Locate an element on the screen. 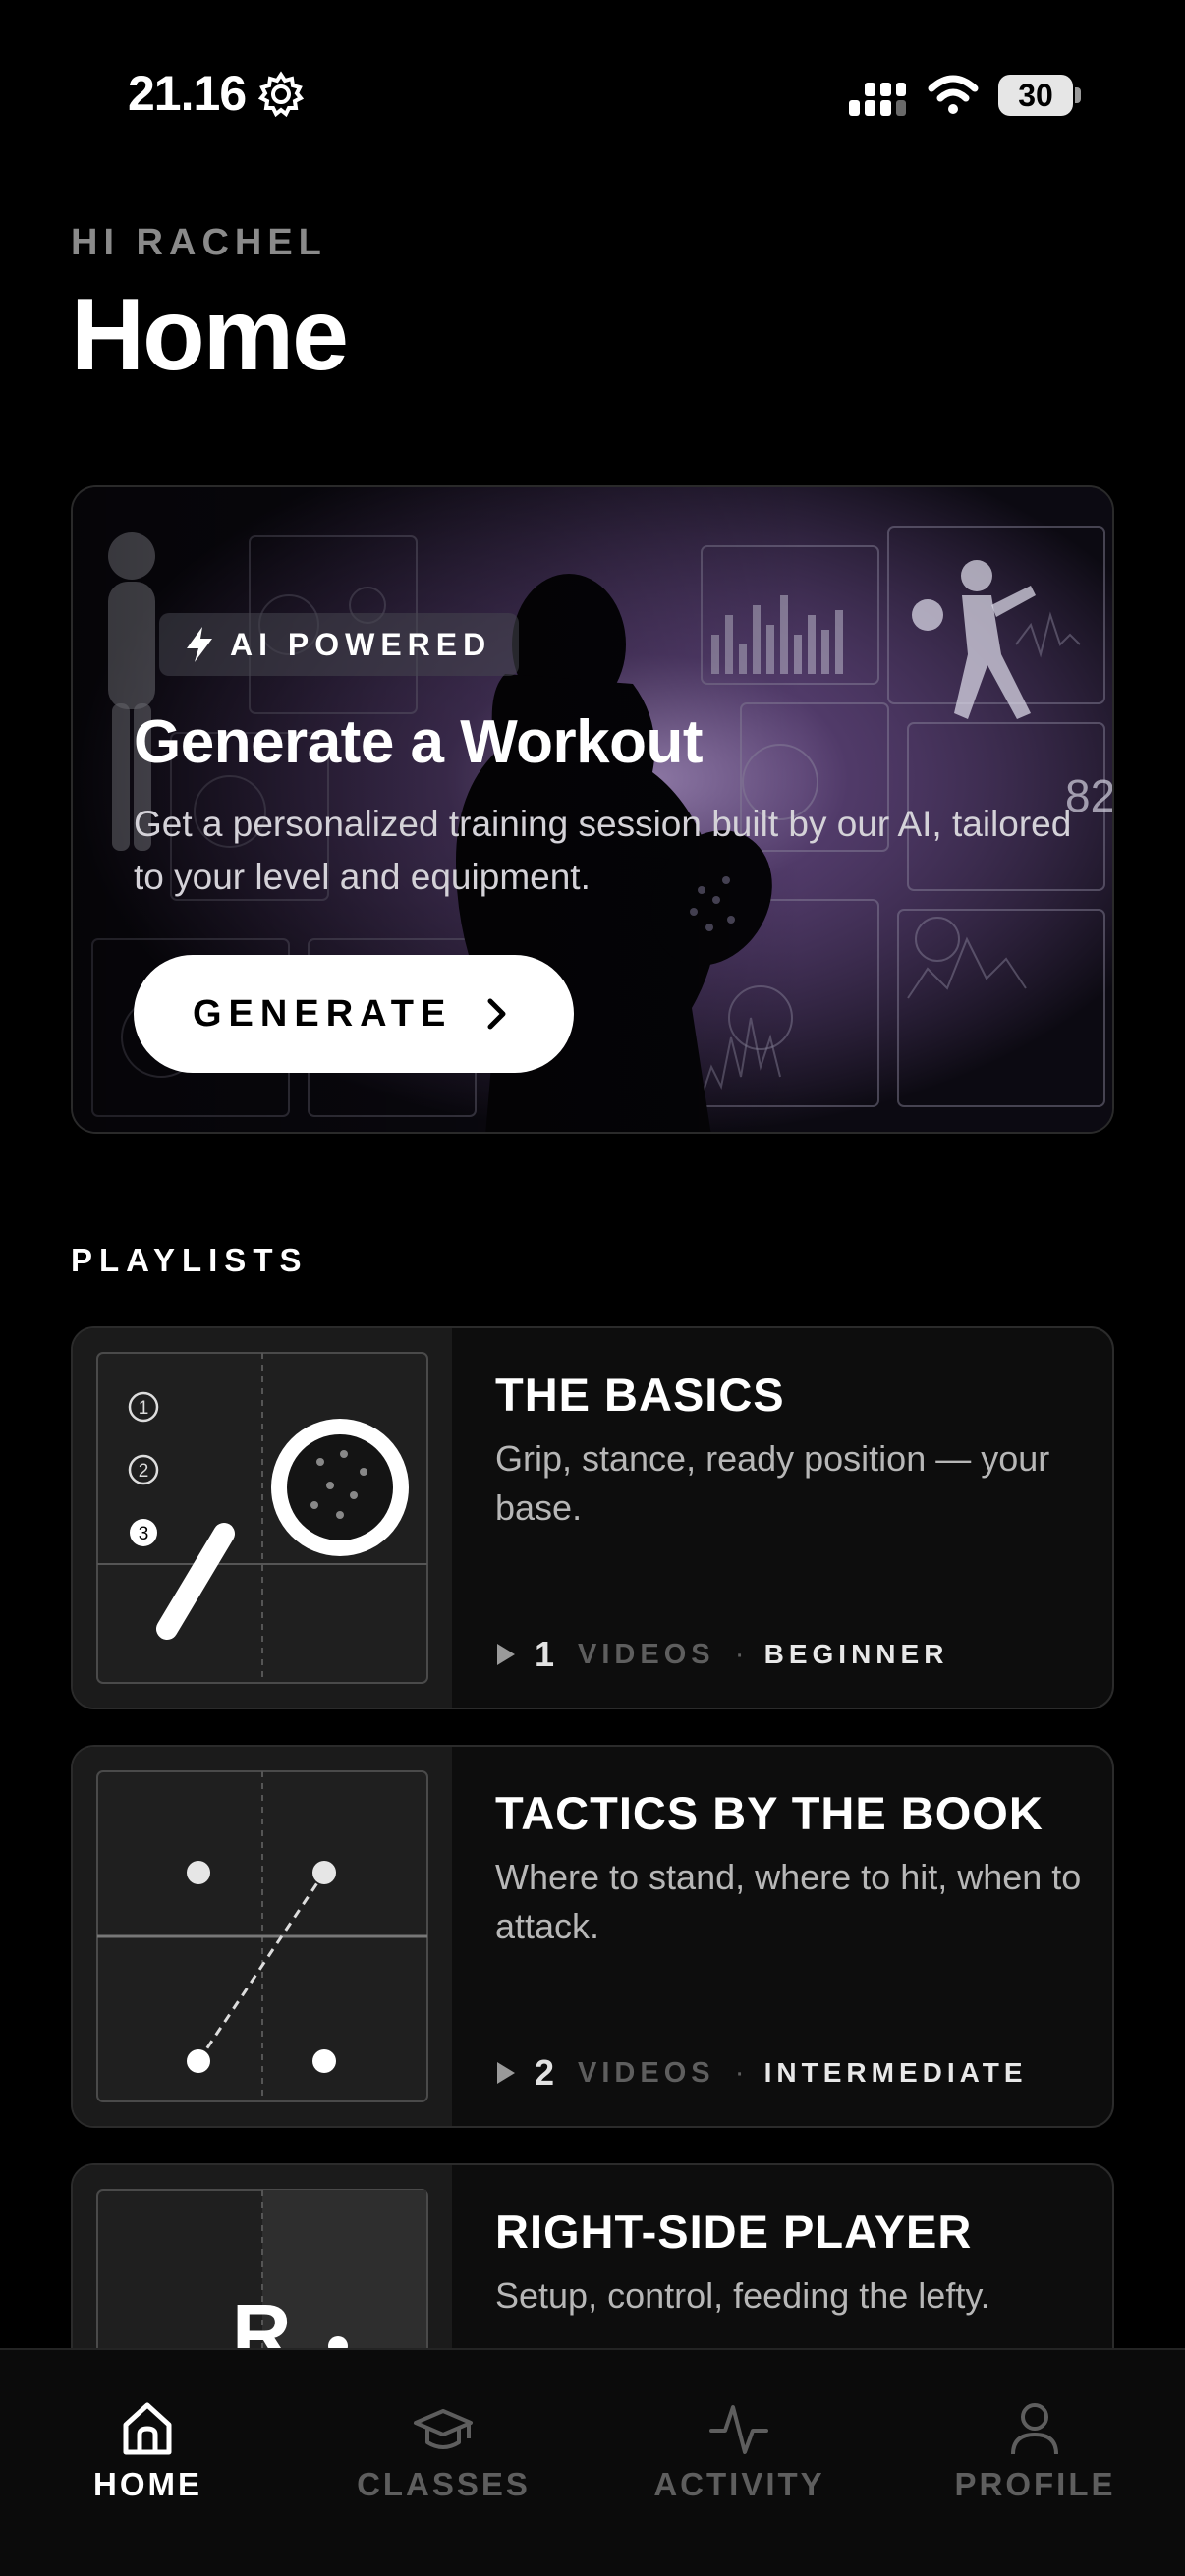  playlist-thumbnail is located at coordinates (262, 1936).